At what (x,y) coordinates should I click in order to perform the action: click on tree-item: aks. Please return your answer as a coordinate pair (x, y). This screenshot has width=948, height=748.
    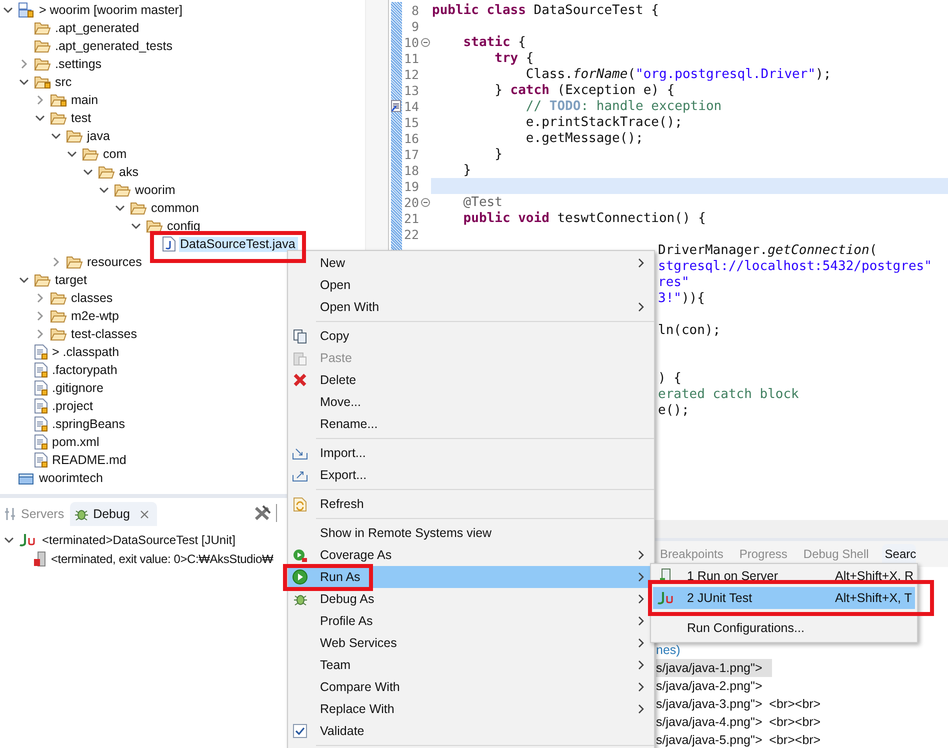
    Looking at the image, I should click on (130, 172).